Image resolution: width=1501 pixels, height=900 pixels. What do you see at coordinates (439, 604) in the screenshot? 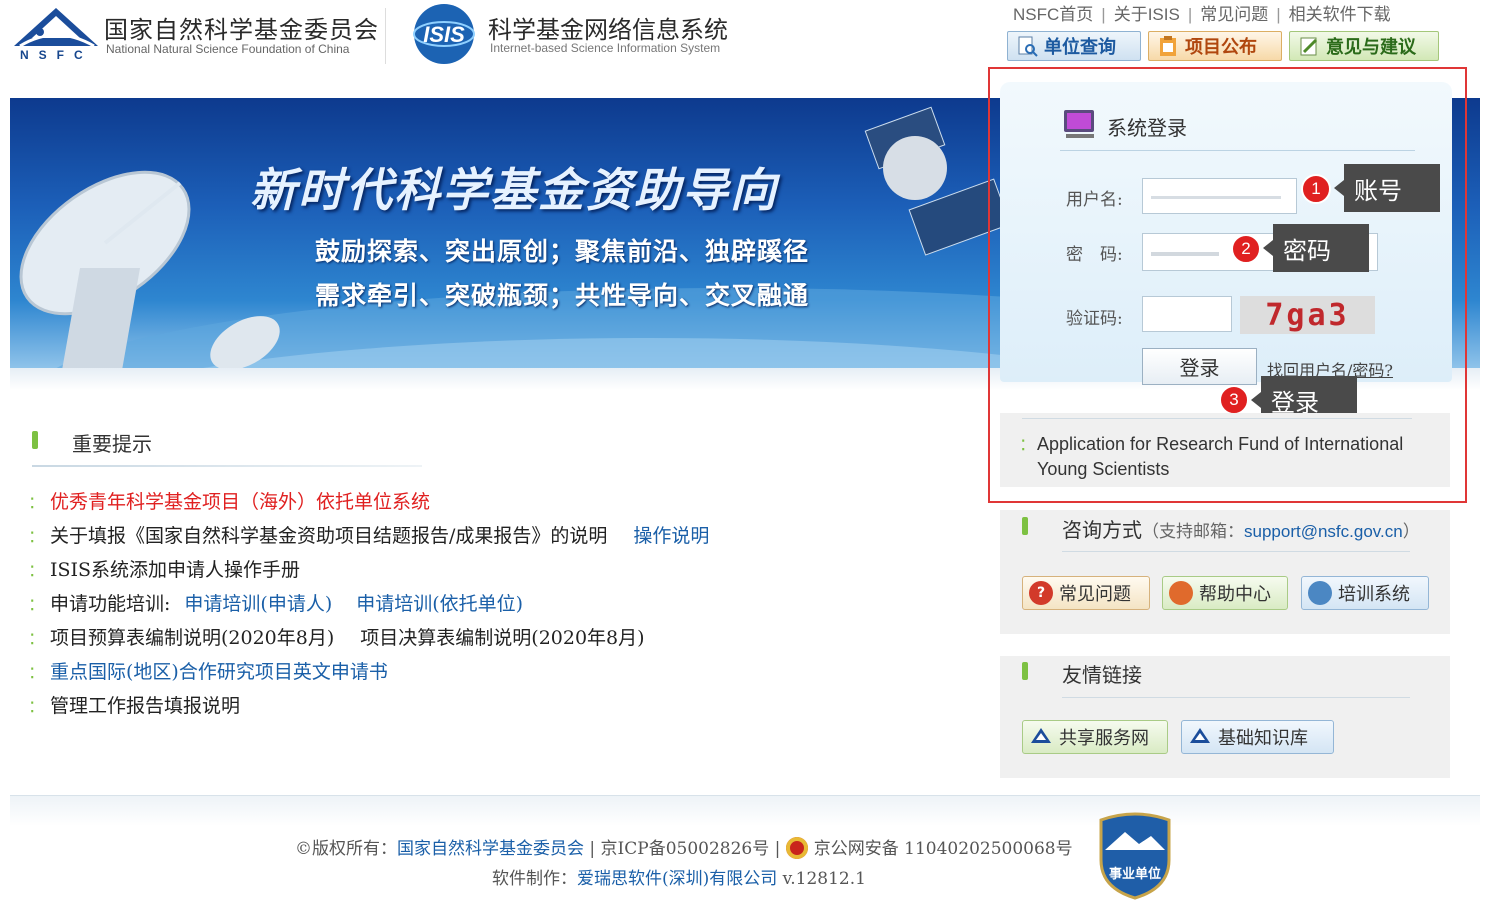
I see `notice-training-institution-link: 申请培训(依托单位)` at bounding box center [439, 604].